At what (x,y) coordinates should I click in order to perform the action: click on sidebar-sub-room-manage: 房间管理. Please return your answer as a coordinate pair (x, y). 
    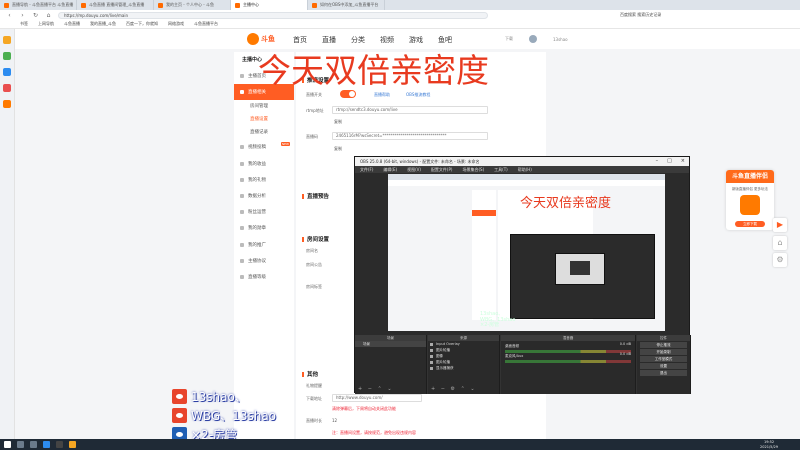
    Looking at the image, I should click on (264, 106).